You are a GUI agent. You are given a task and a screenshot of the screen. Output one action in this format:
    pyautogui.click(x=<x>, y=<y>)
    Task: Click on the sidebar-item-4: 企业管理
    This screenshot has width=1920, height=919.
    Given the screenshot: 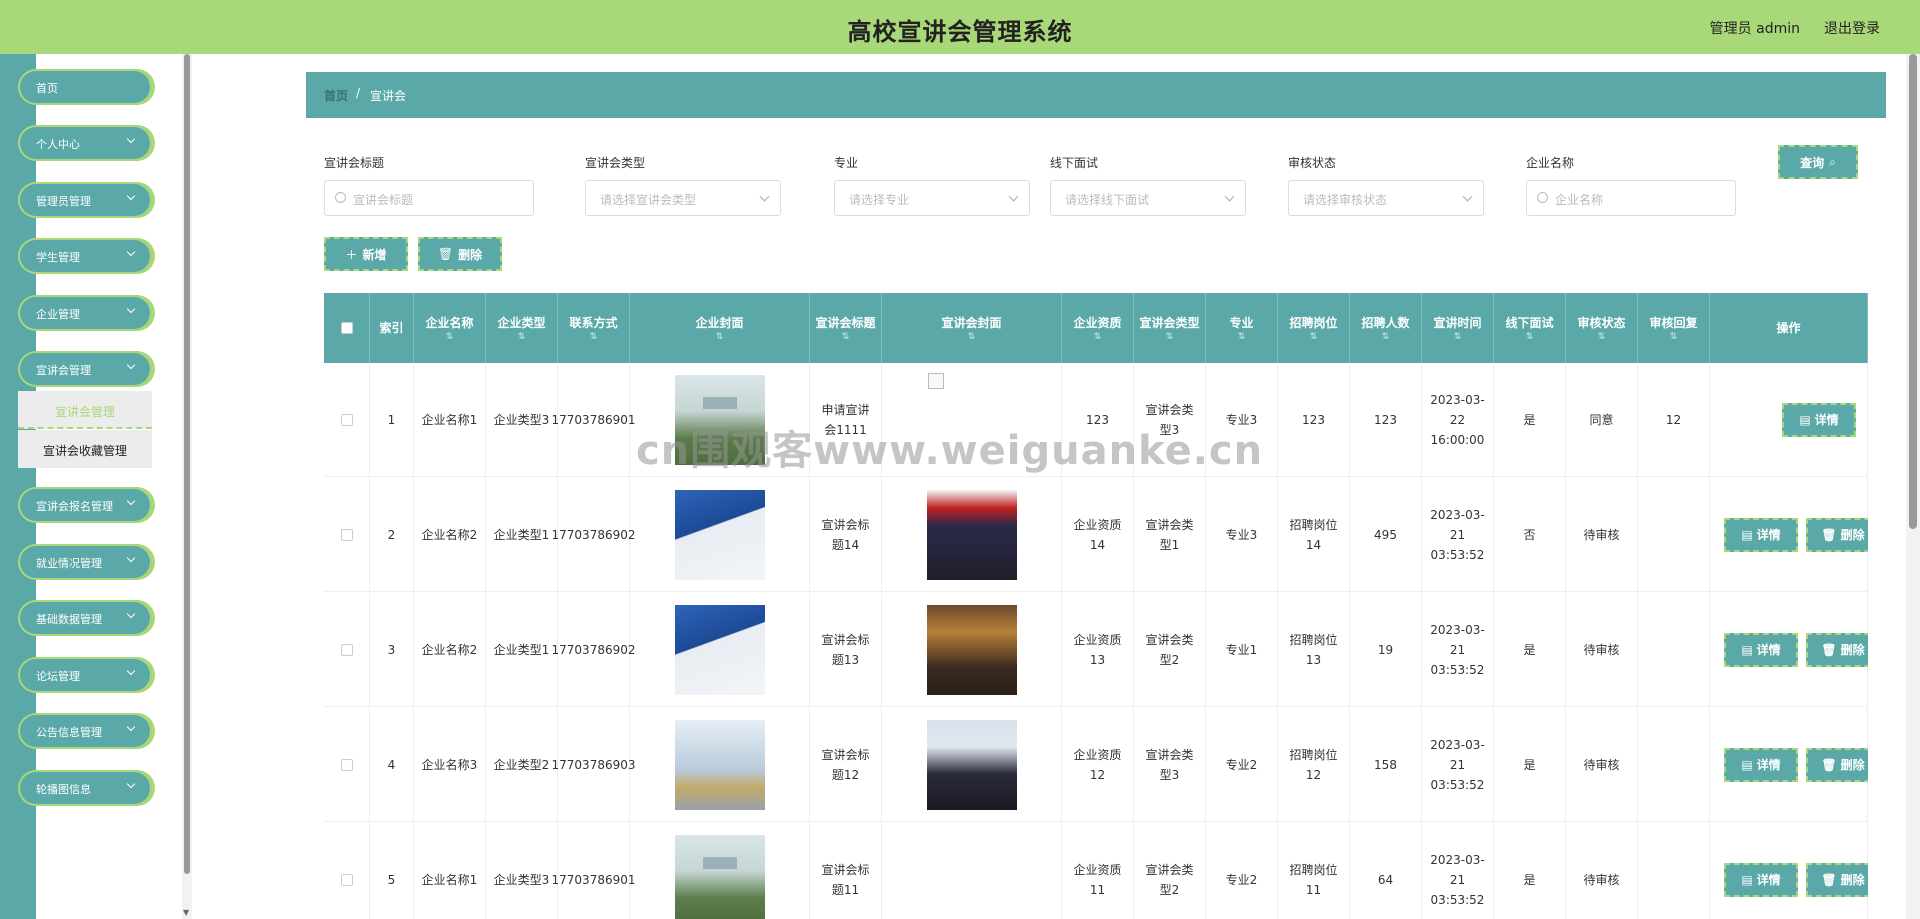 What is the action you would take?
    pyautogui.click(x=85, y=313)
    